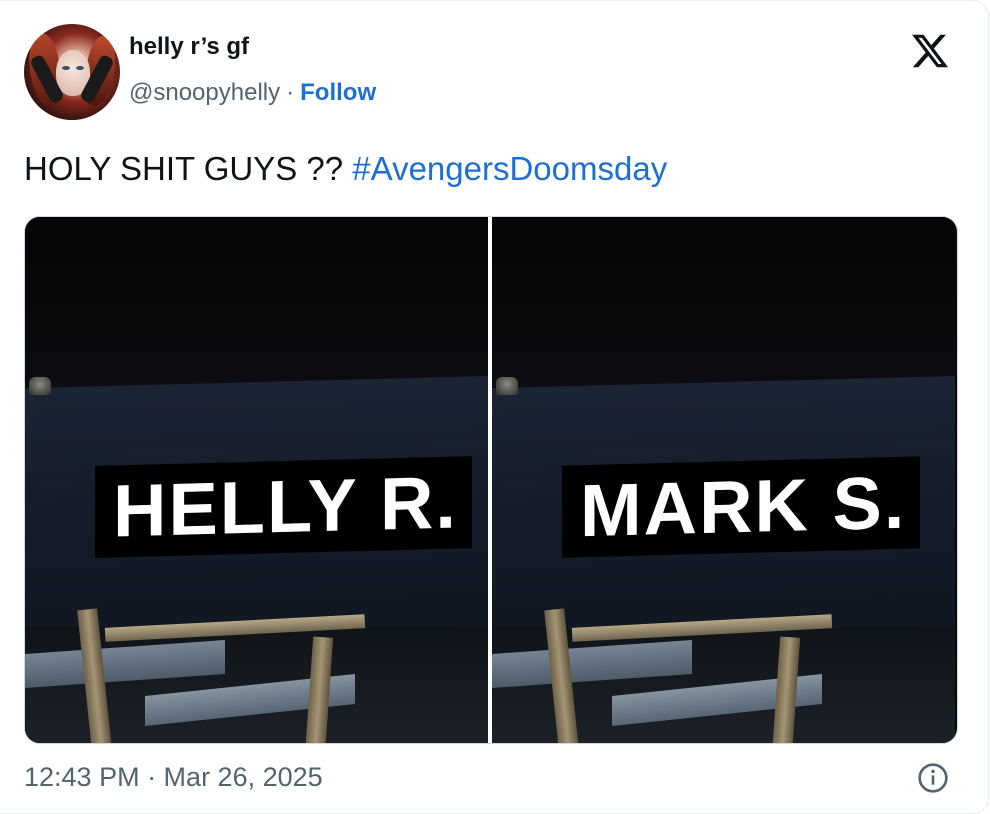 Image resolution: width=990 pixels, height=814 pixels. I want to click on chair-name-label: HELLY R., so click(283, 507).